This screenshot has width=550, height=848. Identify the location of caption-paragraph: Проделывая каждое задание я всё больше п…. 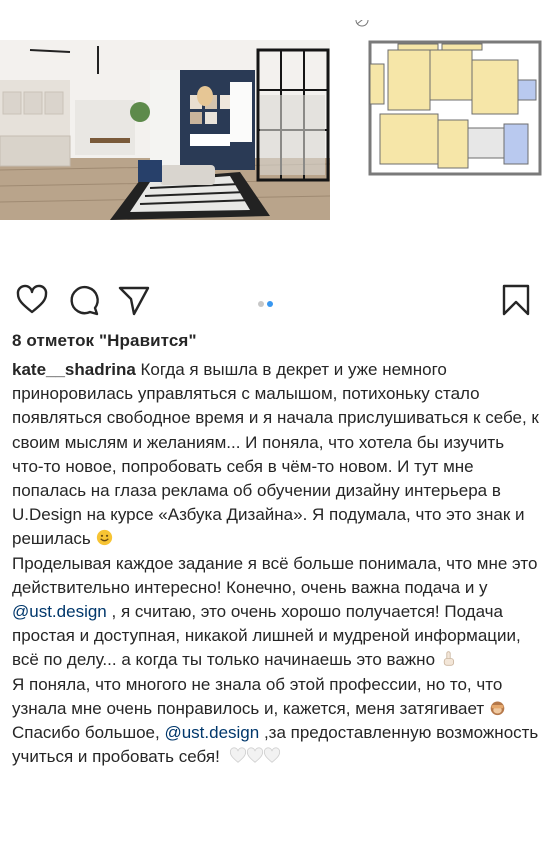
(276, 612).